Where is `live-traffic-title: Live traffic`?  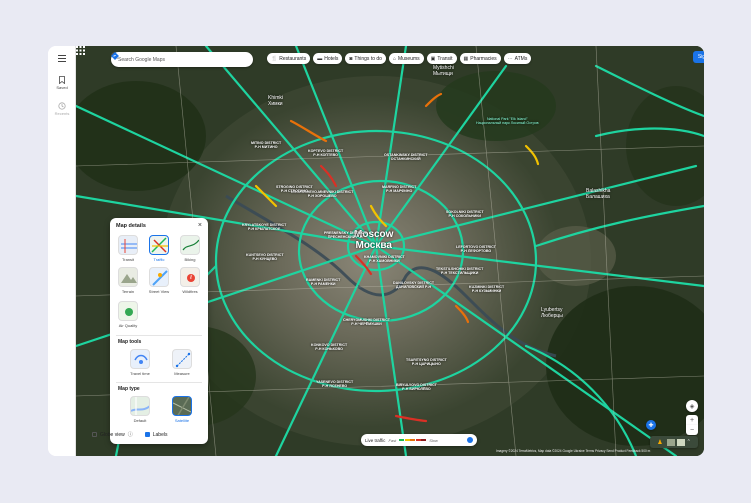
live-traffic-title: Live traffic is located at coordinates (375, 440).